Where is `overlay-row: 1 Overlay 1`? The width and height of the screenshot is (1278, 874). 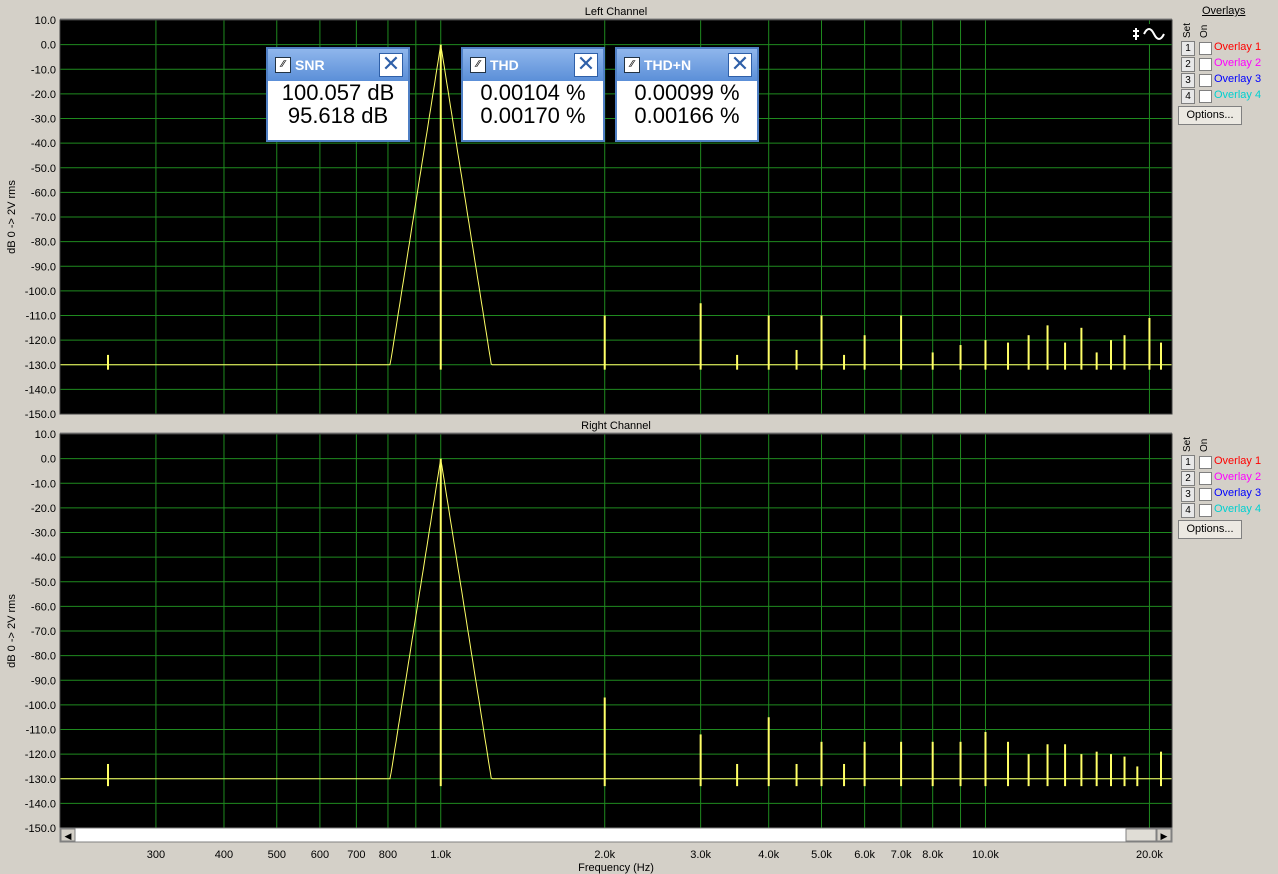 overlay-row: 1 Overlay 1 is located at coordinates (1227, 48).